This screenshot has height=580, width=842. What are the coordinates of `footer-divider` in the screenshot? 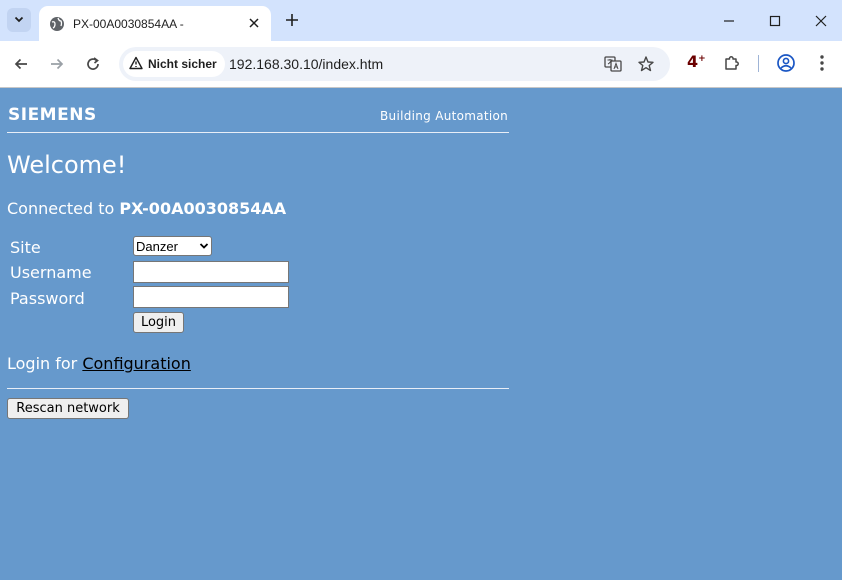 It's located at (258, 388).